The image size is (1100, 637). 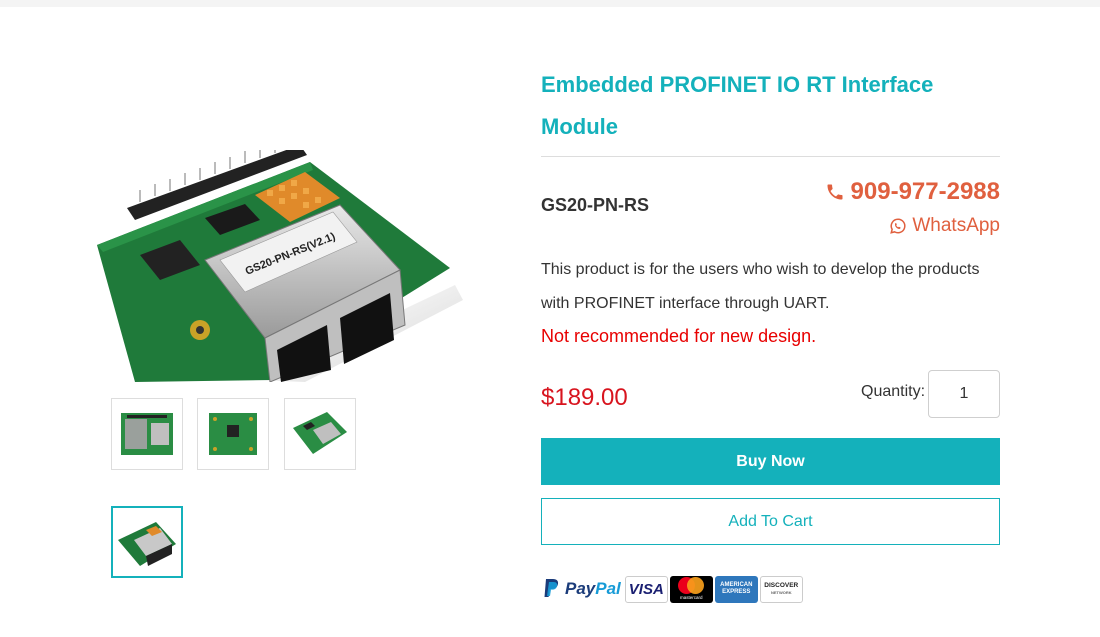 I want to click on thumbnail-angle-view, so click(x=320, y=434).